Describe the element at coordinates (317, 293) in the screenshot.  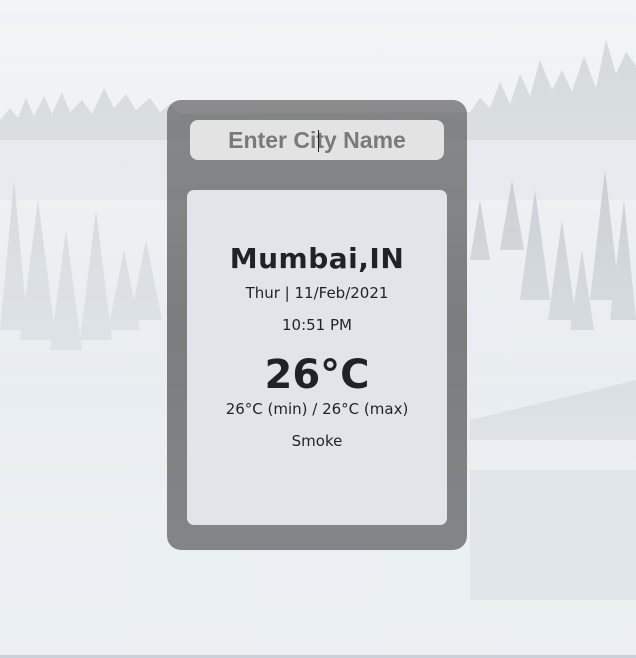
I see `date-text: Thur | 11/Feb/2021` at that location.